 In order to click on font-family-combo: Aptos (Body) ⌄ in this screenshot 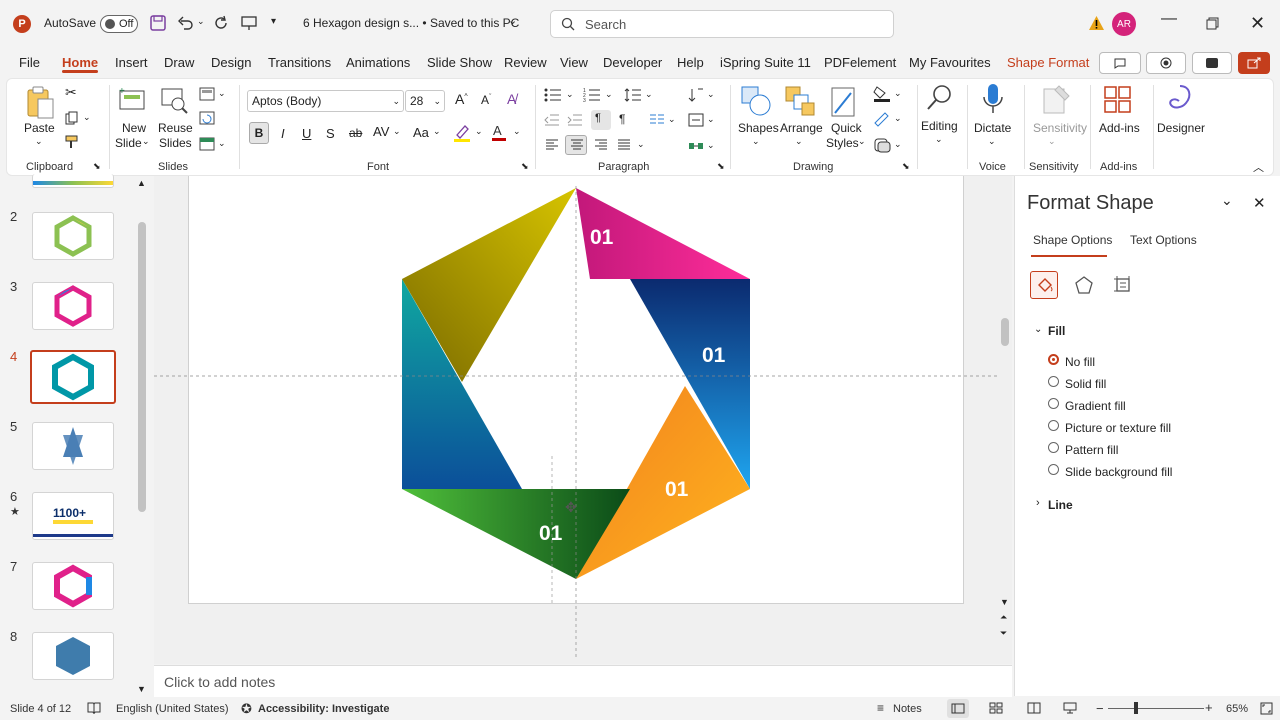, I will do `click(325, 101)`.